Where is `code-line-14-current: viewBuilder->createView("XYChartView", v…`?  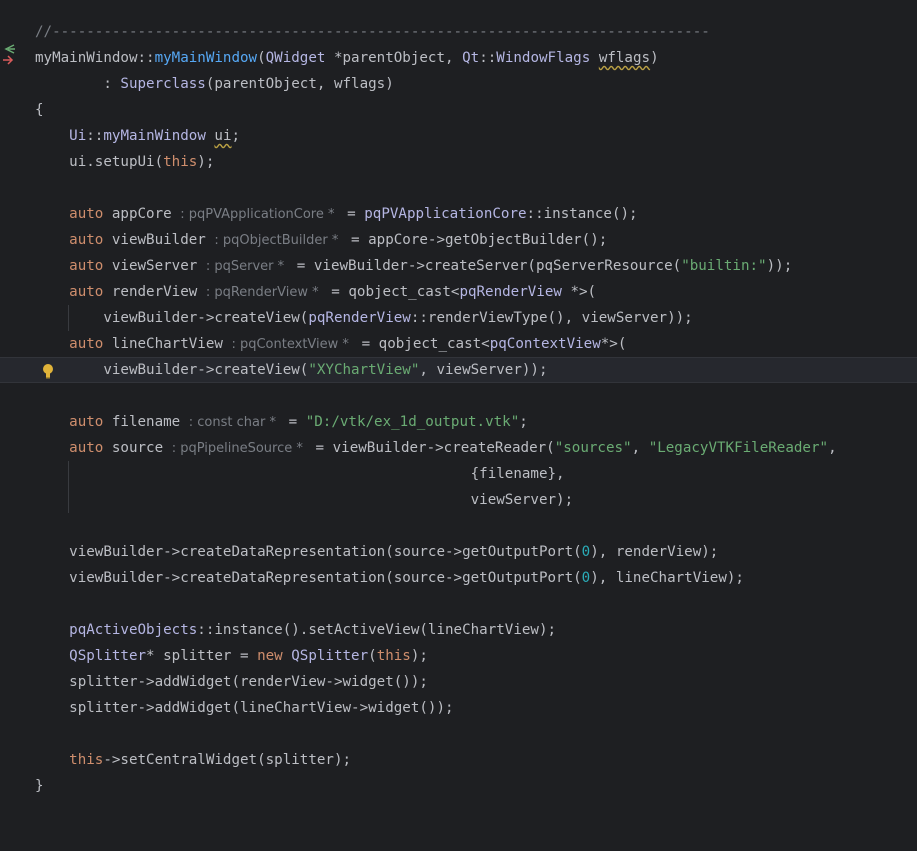
code-line-14-current: viewBuilder->createView("XYChartView", v… is located at coordinates (458, 370).